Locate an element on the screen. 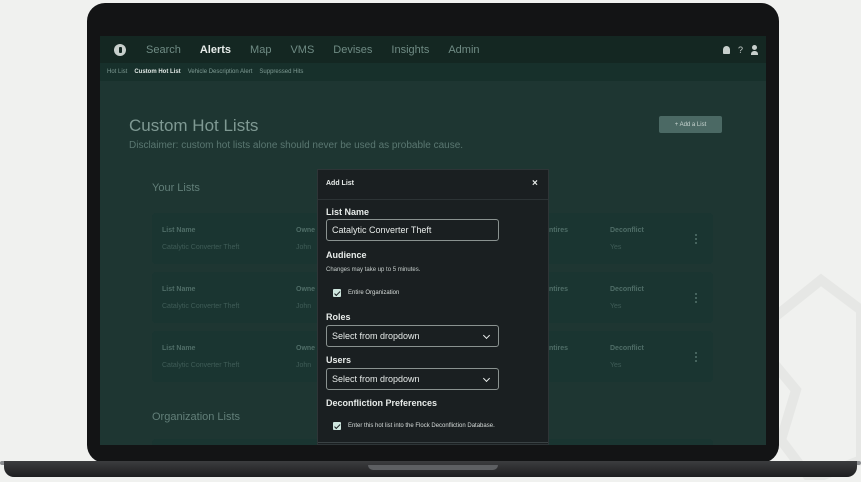 This screenshot has height=482, width=861. modal-title: Add List is located at coordinates (340, 183).